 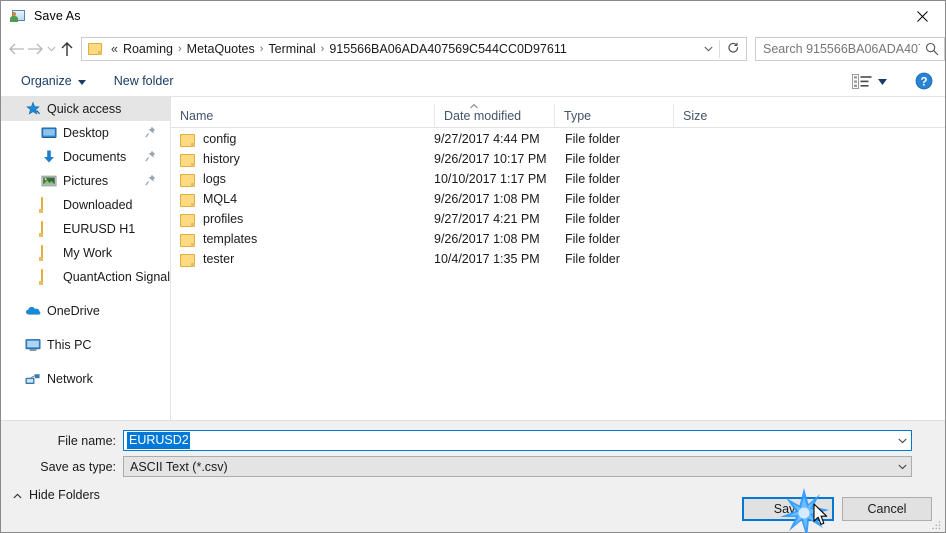 I want to click on close-button, so click(x=922, y=16).